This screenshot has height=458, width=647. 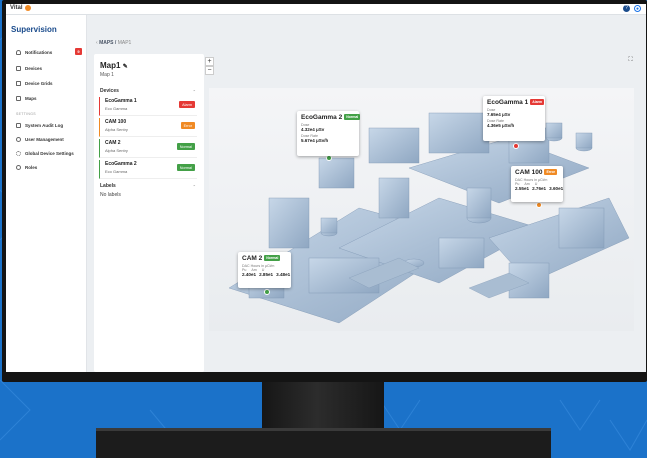 I want to click on brand-icon, so click(x=27, y=8).